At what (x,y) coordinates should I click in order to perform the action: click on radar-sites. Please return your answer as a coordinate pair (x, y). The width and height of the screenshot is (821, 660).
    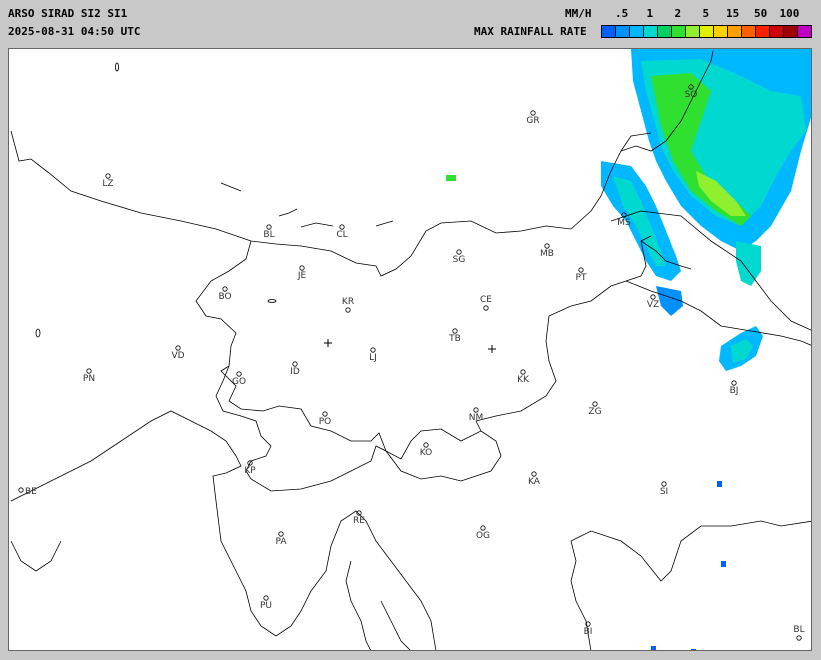
    Looking at the image, I should click on (410, 346).